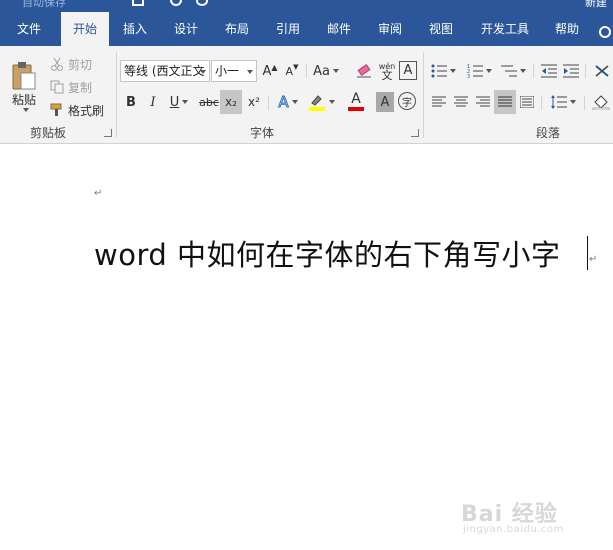  Describe the element at coordinates (179, 102) in the screenshot. I see `underline-button: U` at that location.